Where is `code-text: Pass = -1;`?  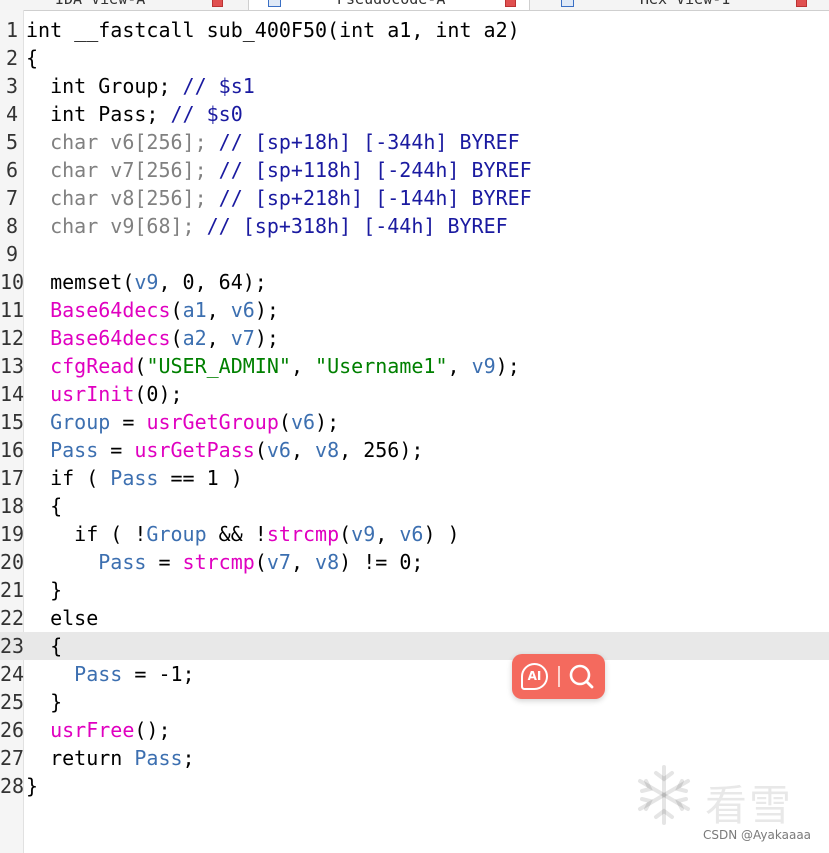
code-text: Pass = -1; is located at coordinates (110, 674).